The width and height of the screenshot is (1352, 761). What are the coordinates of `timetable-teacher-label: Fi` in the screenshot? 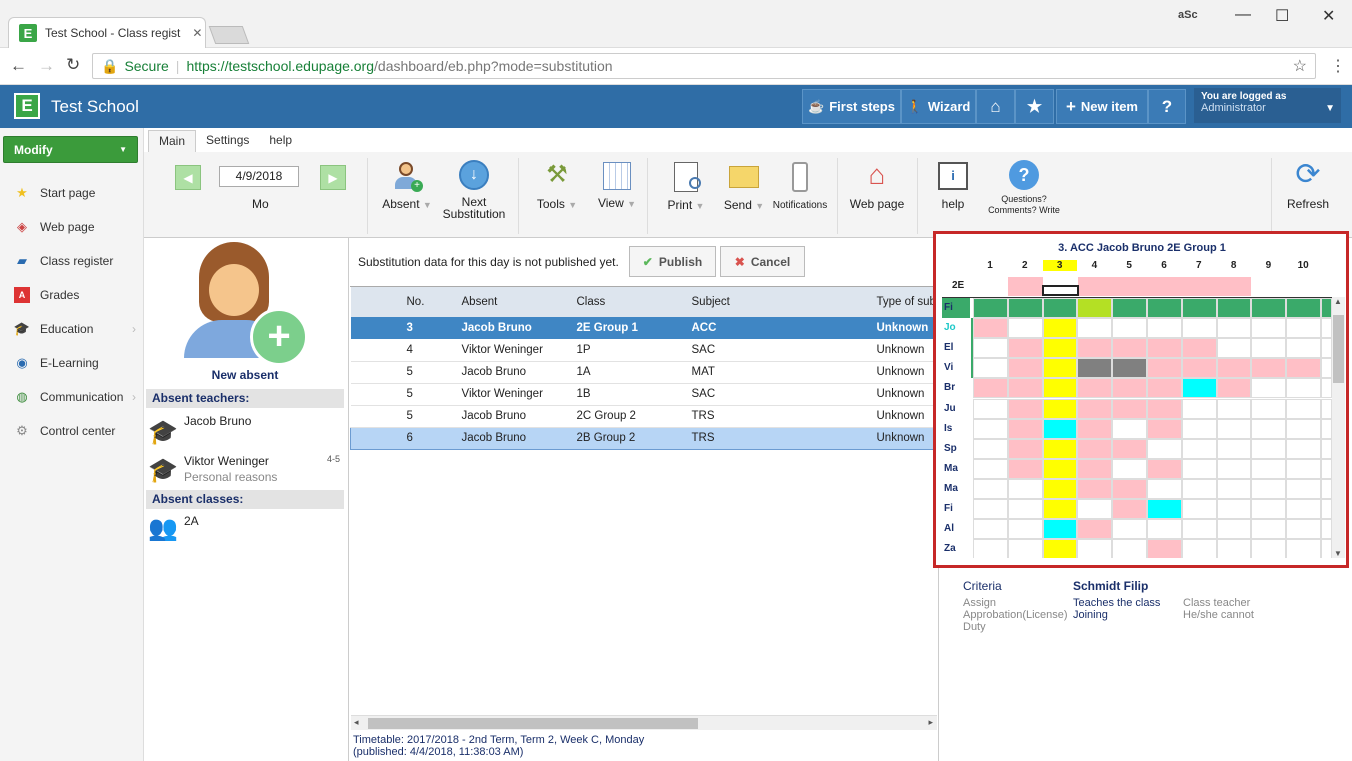 It's located at (956, 308).